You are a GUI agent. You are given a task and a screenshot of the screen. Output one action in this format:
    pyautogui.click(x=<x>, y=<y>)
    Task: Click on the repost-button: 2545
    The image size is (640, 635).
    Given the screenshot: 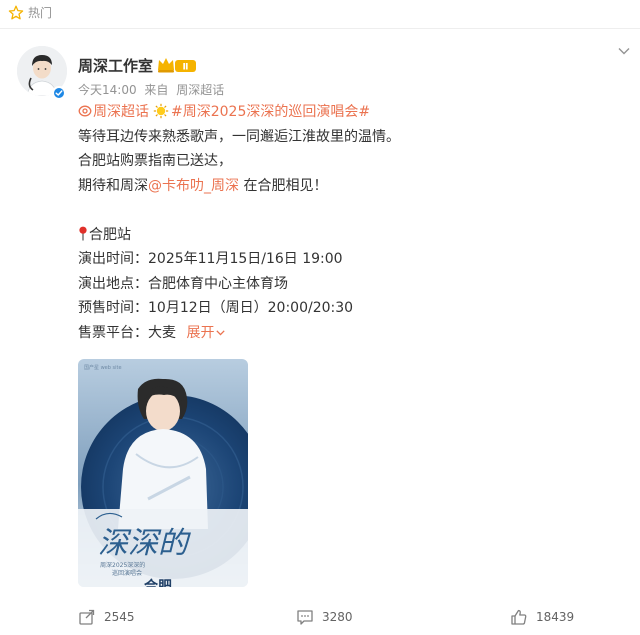 What is the action you would take?
    pyautogui.click(x=106, y=617)
    